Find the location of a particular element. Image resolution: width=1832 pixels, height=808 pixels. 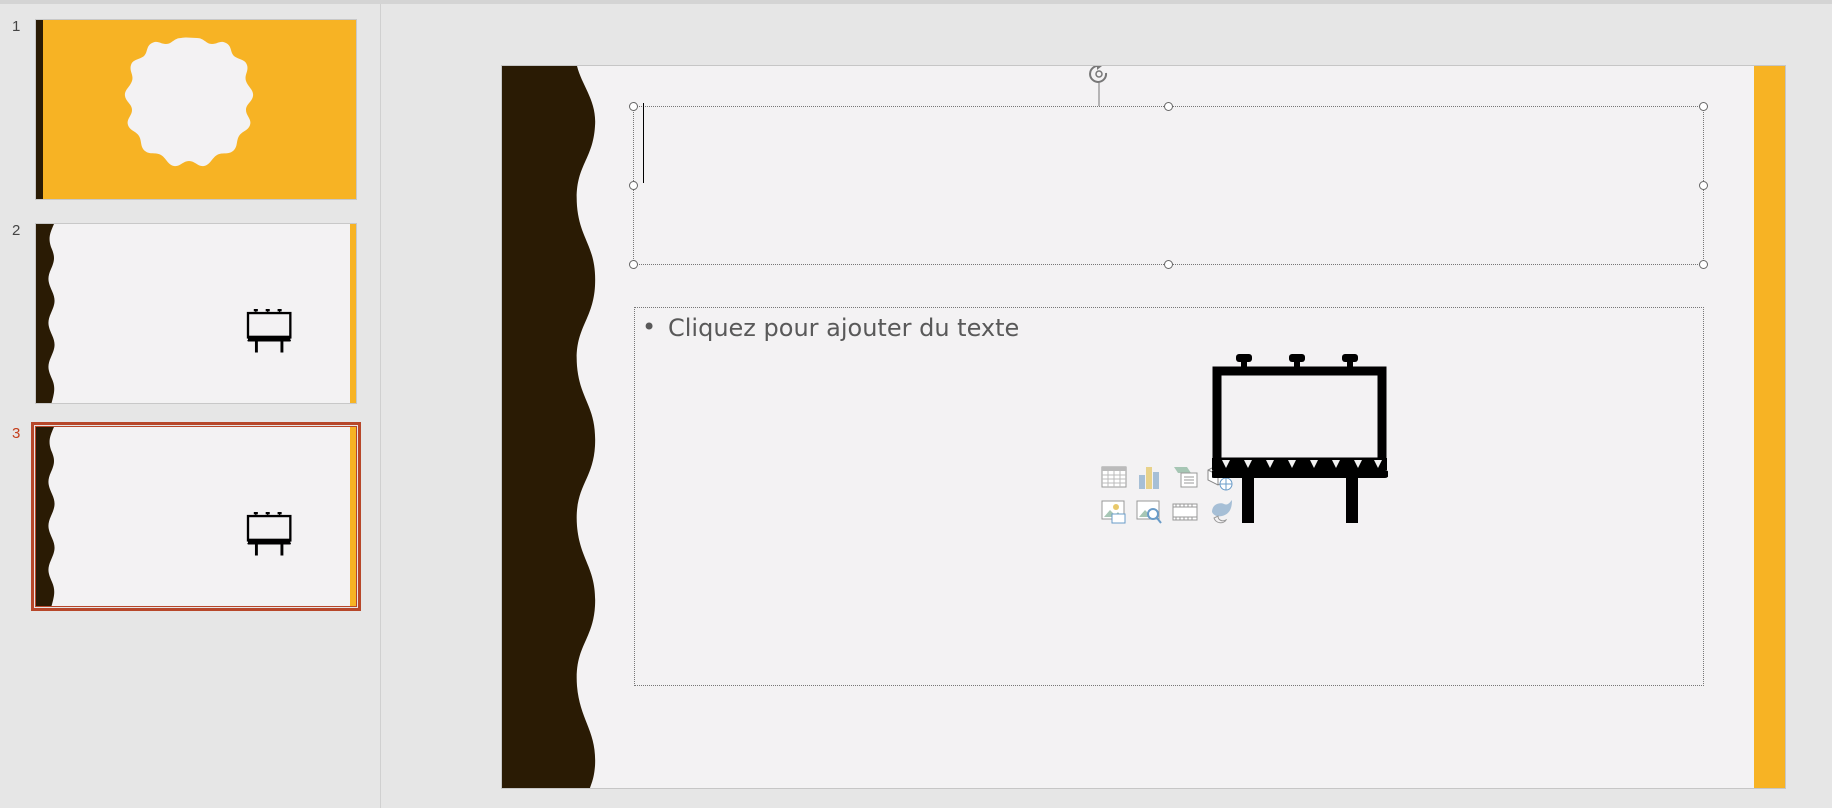

table-icon is located at coordinates (1114, 477).